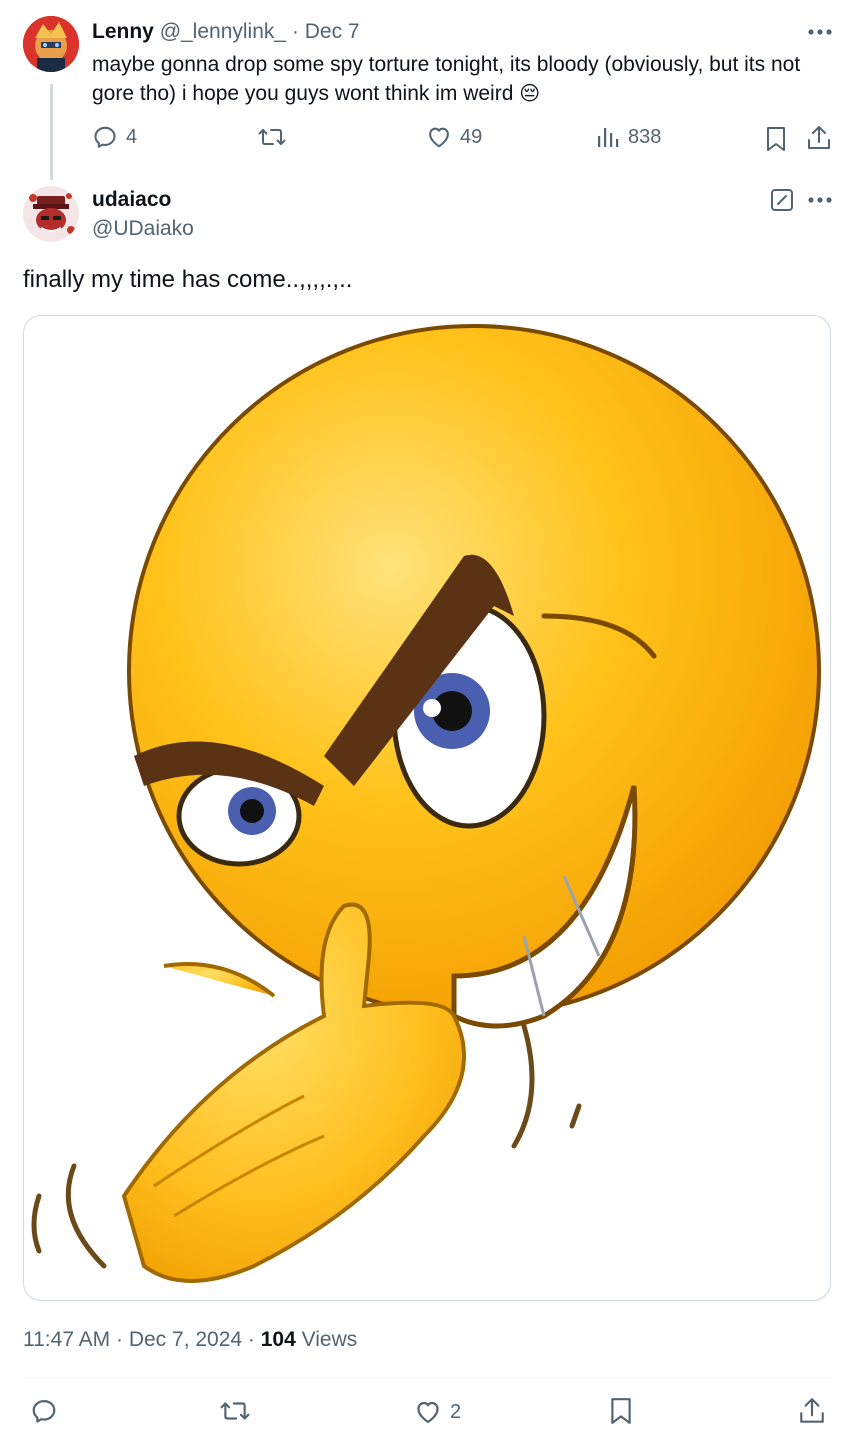 The height and width of the screenshot is (1444, 856). What do you see at coordinates (782, 200) in the screenshot?
I see `edit-icon` at bounding box center [782, 200].